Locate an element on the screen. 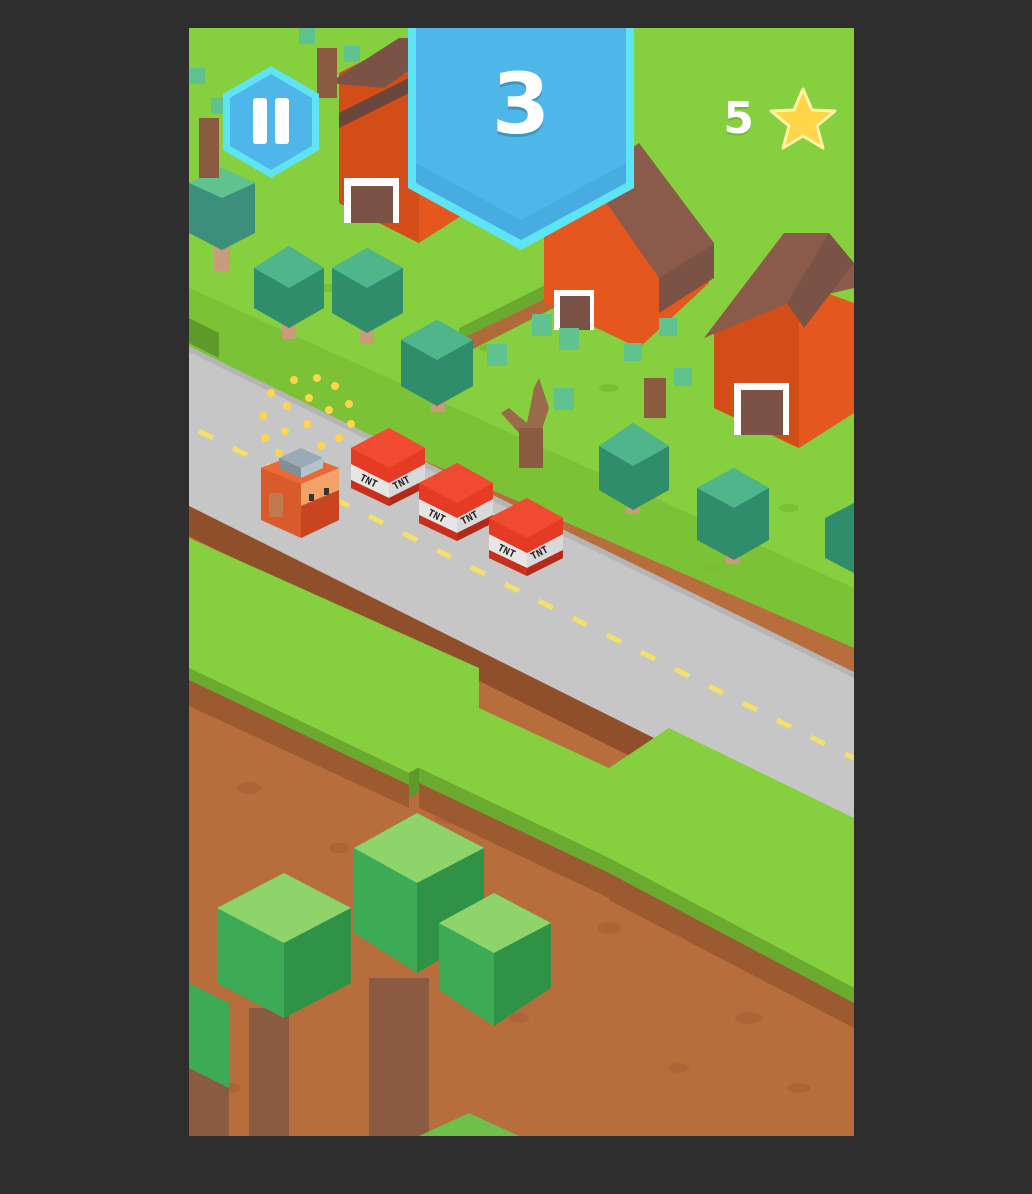  score-banner: 3 is located at coordinates (521, 141).